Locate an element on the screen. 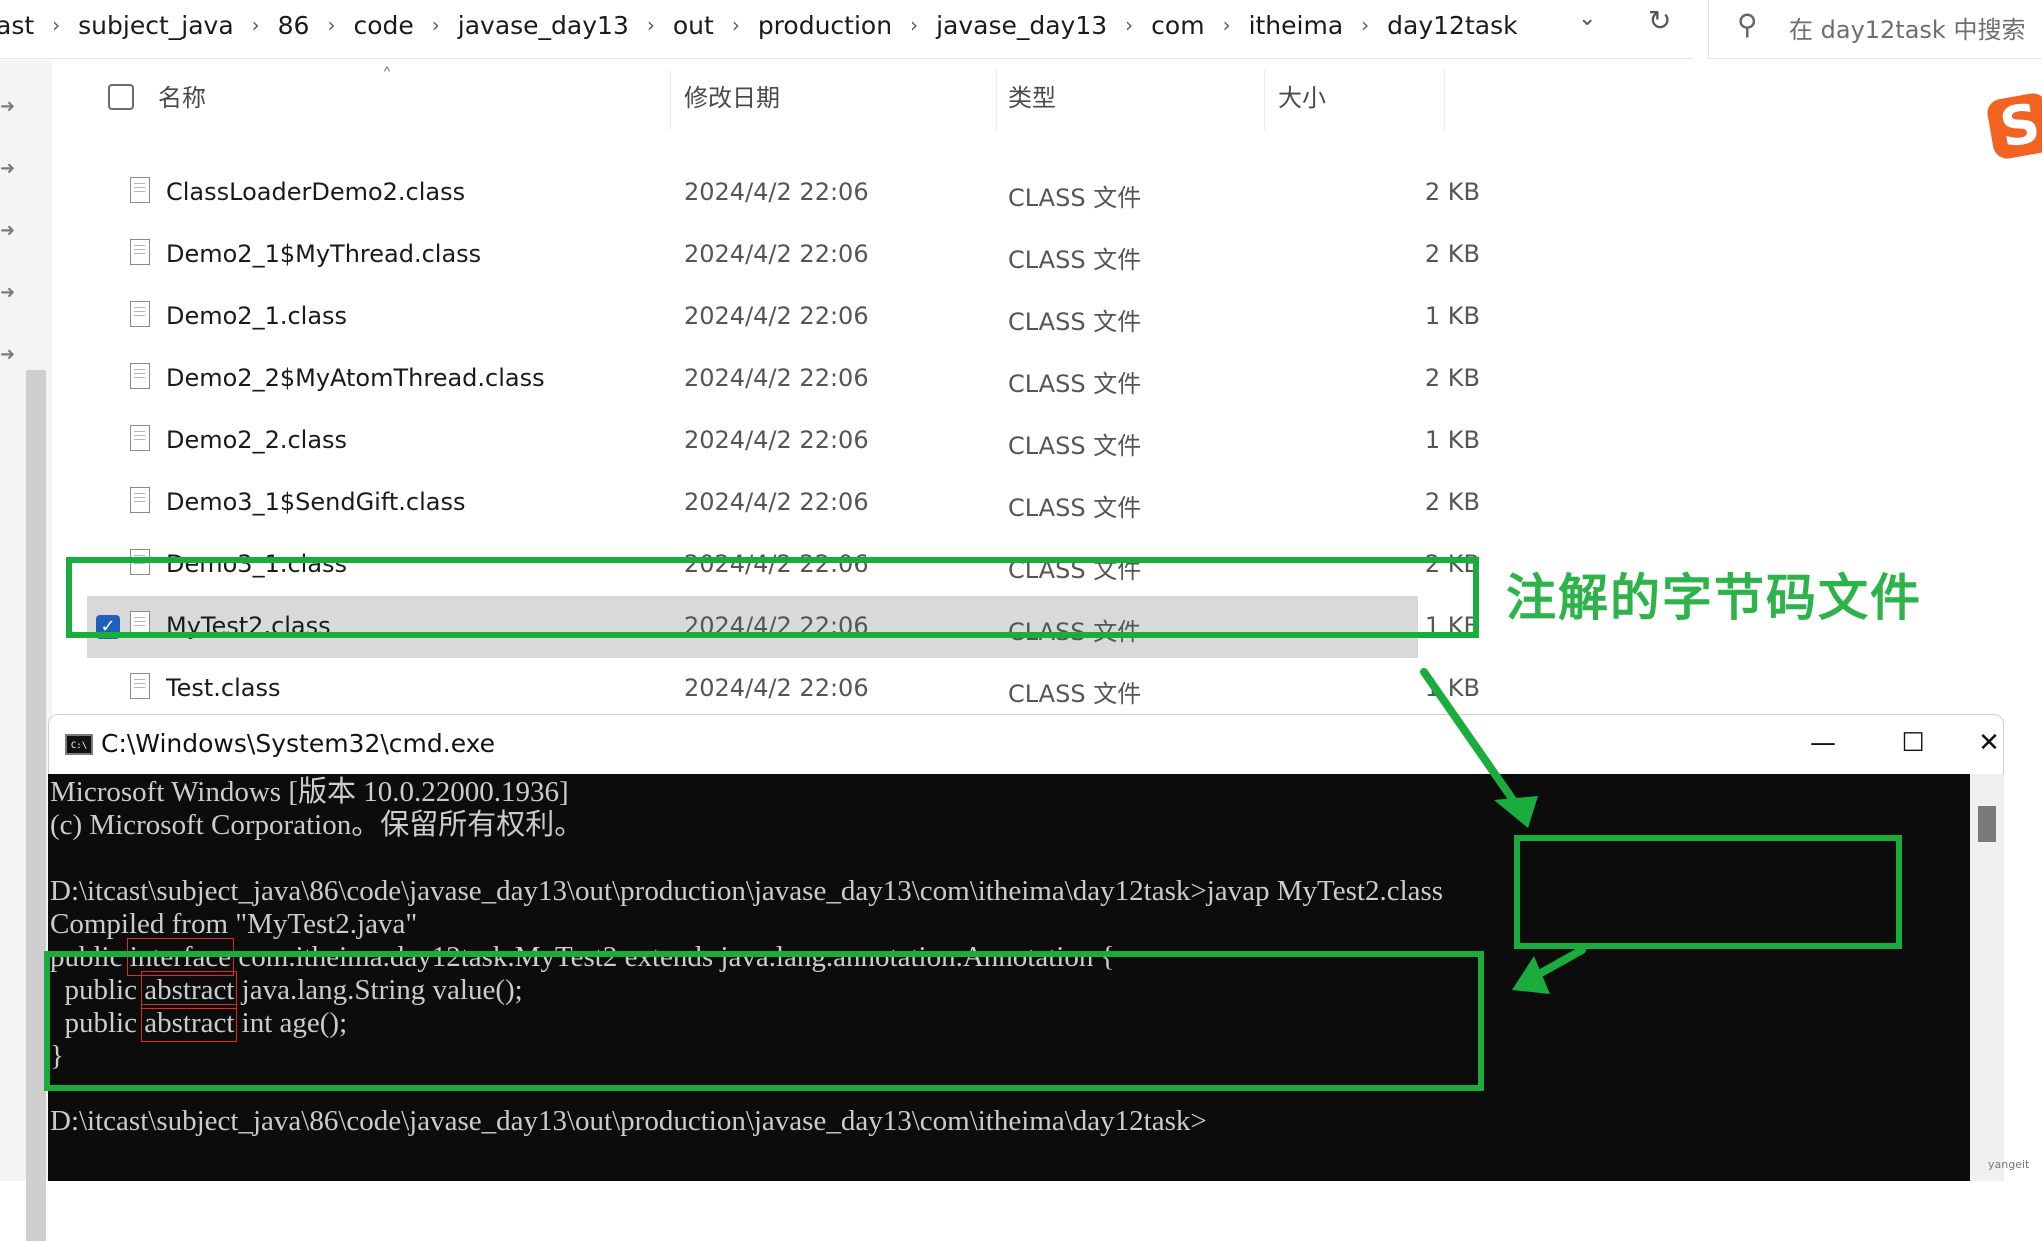 The height and width of the screenshot is (1241, 2042). arrow-head-icon is located at coordinates (1516, 812).